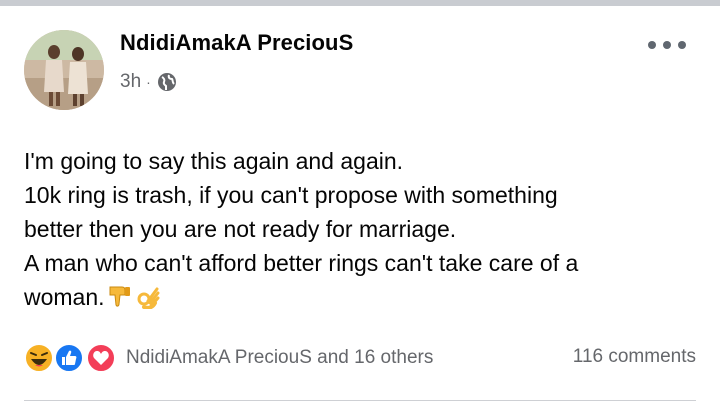  Describe the element at coordinates (101, 358) in the screenshot. I see `love-reaction-icon` at that location.